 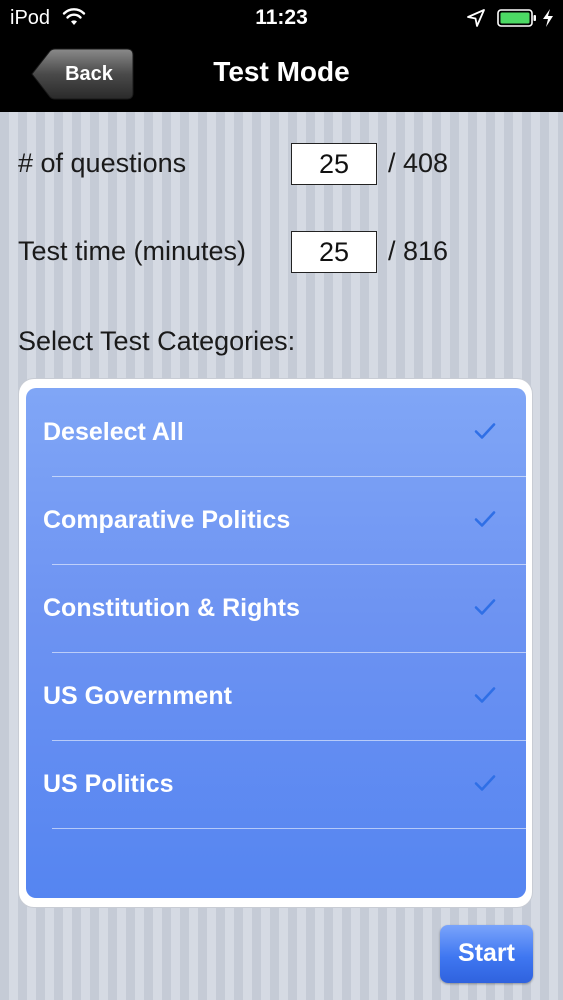 What do you see at coordinates (418, 163) in the screenshot?
I see `questions-total: / 408` at bounding box center [418, 163].